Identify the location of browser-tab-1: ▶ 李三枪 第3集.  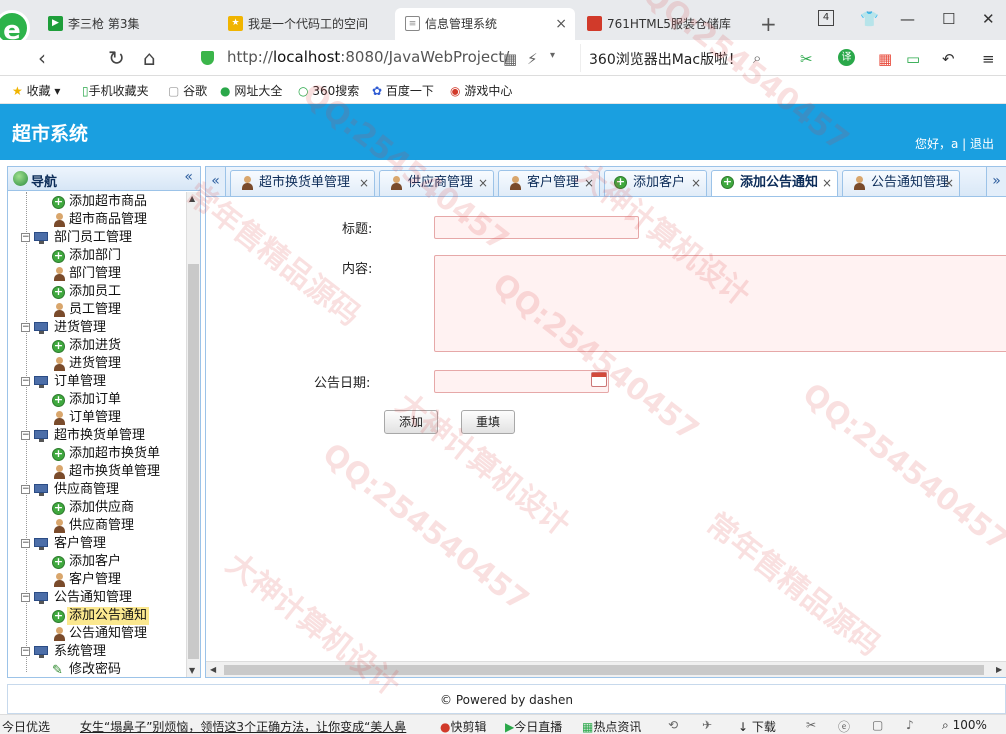
(125, 24).